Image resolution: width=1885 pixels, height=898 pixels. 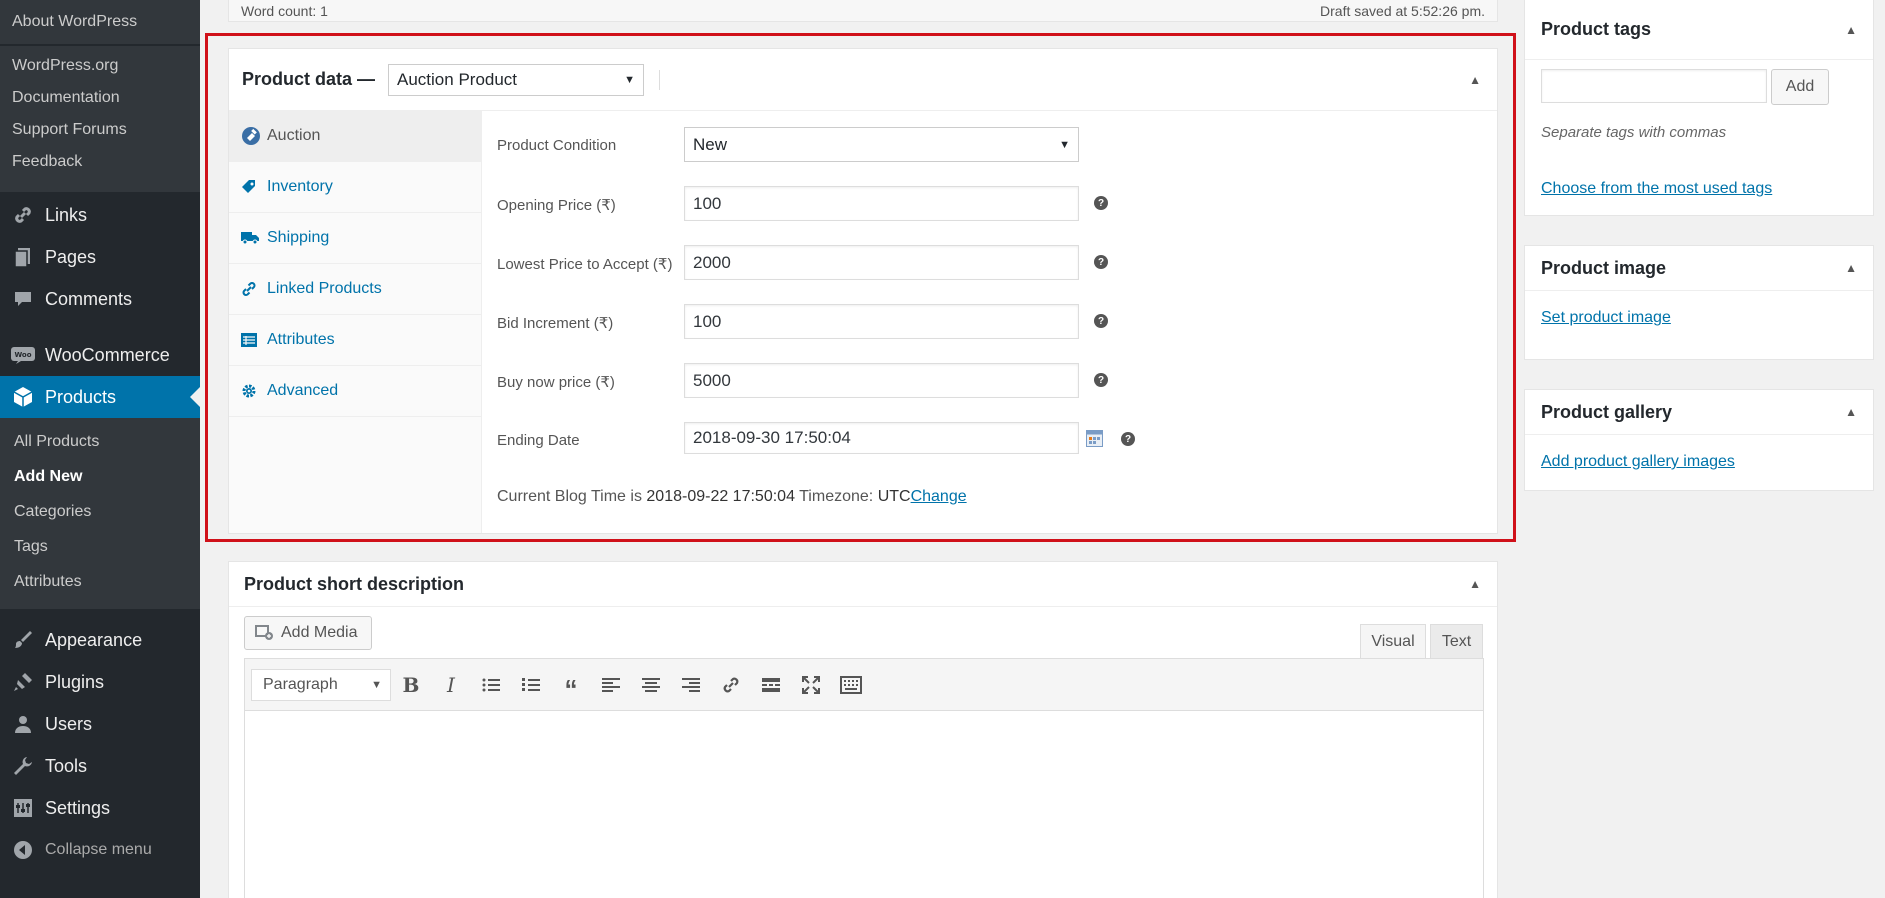 I want to click on pages-icon, so click(x=22, y=257).